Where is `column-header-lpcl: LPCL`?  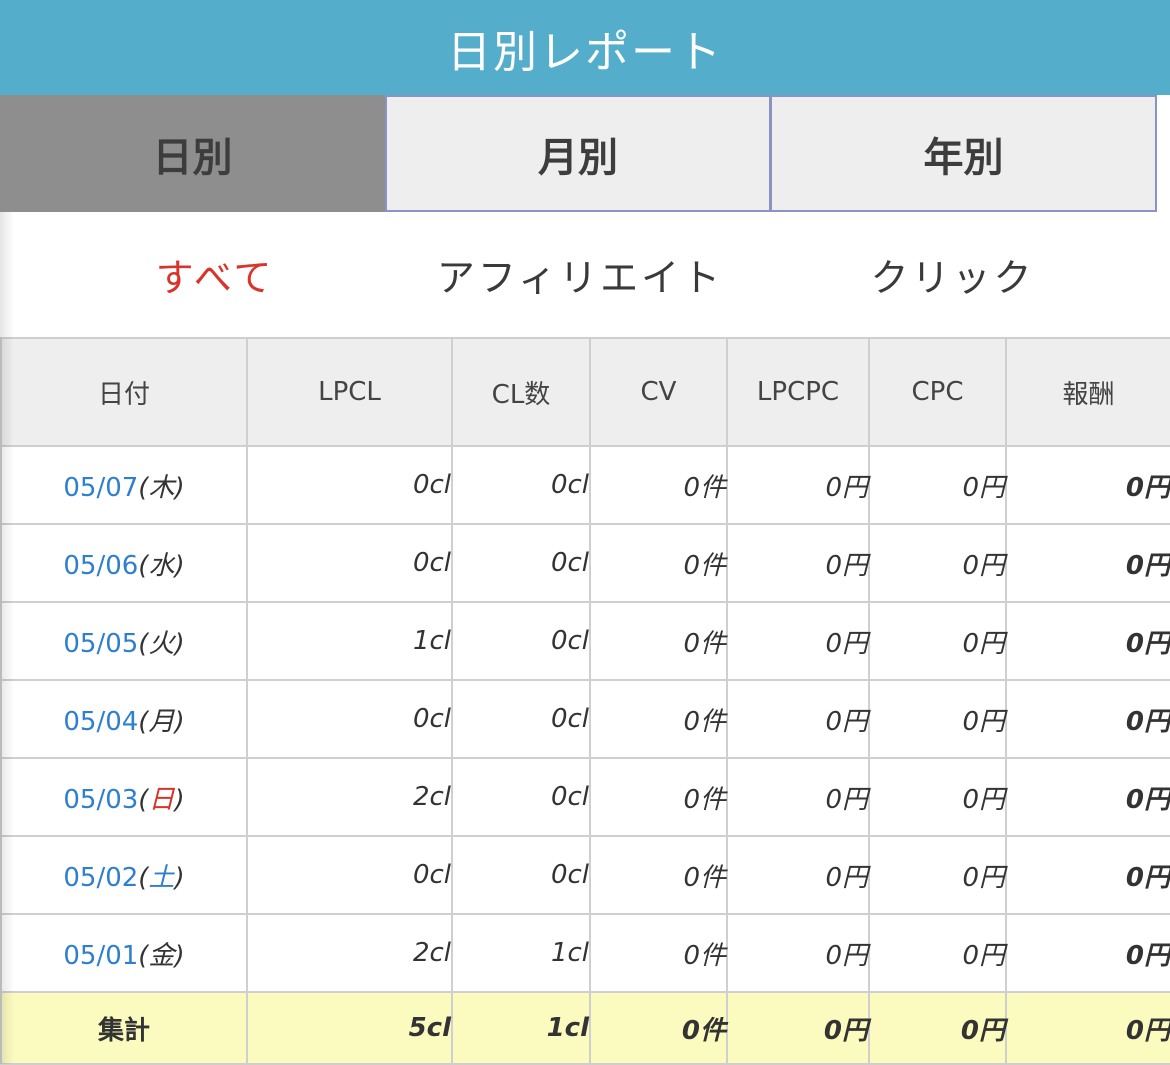
column-header-lpcl: LPCL is located at coordinates (349, 392).